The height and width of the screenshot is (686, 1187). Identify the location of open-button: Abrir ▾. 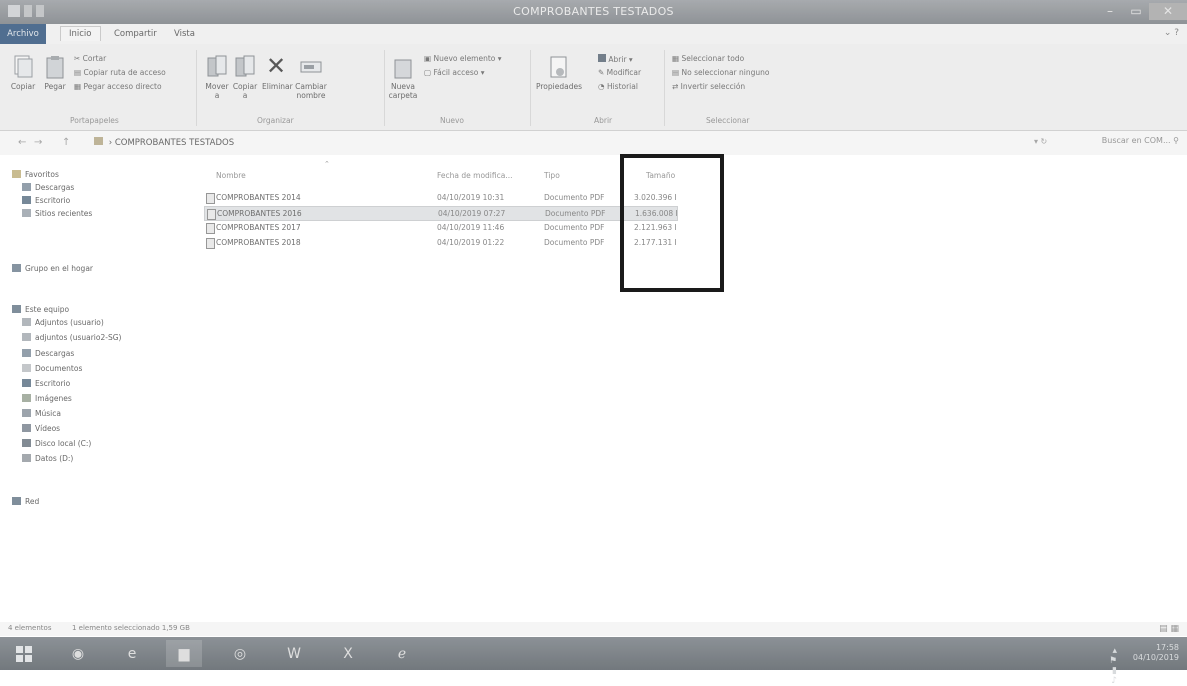
(615, 59).